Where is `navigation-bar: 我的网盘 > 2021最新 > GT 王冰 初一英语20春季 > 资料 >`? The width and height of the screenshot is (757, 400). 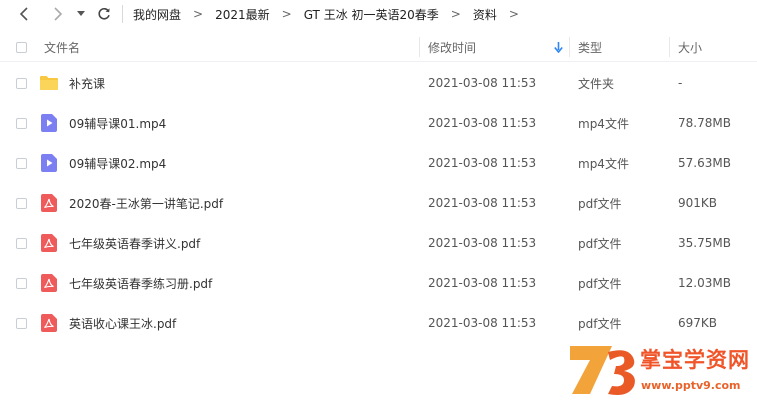 navigation-bar: 我的网盘 > 2021最新 > GT 王冰 初一英语20春季 > 资料 > is located at coordinates (378, 14).